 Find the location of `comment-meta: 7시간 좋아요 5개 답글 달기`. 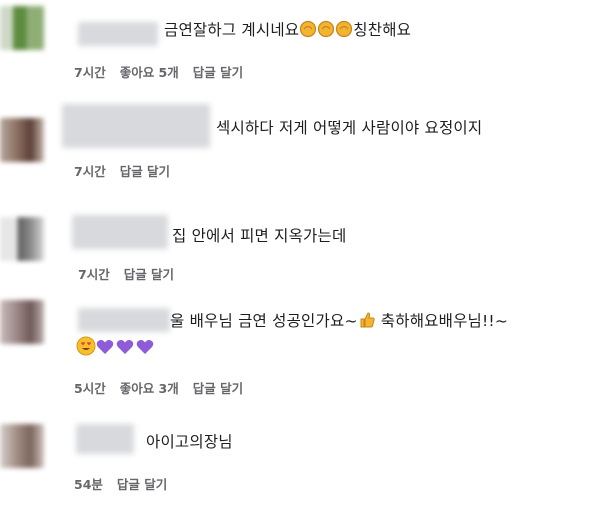

comment-meta: 7시간 좋아요 5개 답글 달기 is located at coordinates (165, 73).